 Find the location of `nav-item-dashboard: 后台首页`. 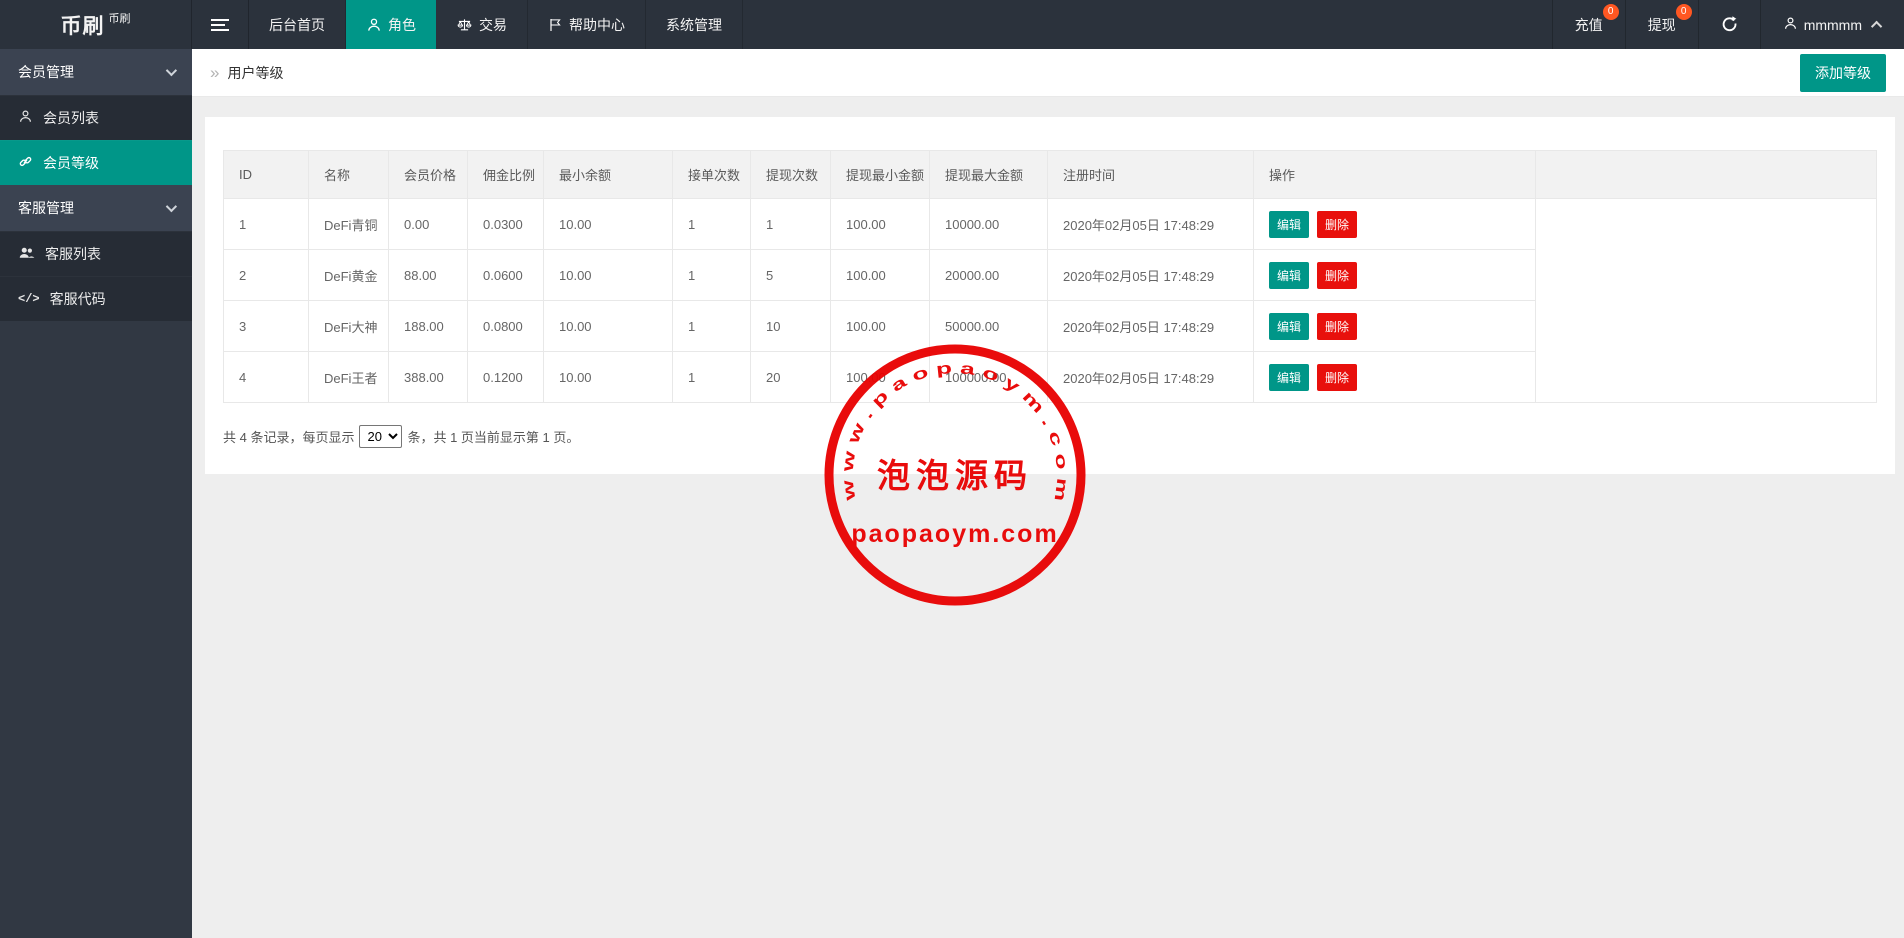

nav-item-dashboard: 后台首页 is located at coordinates (297, 24).